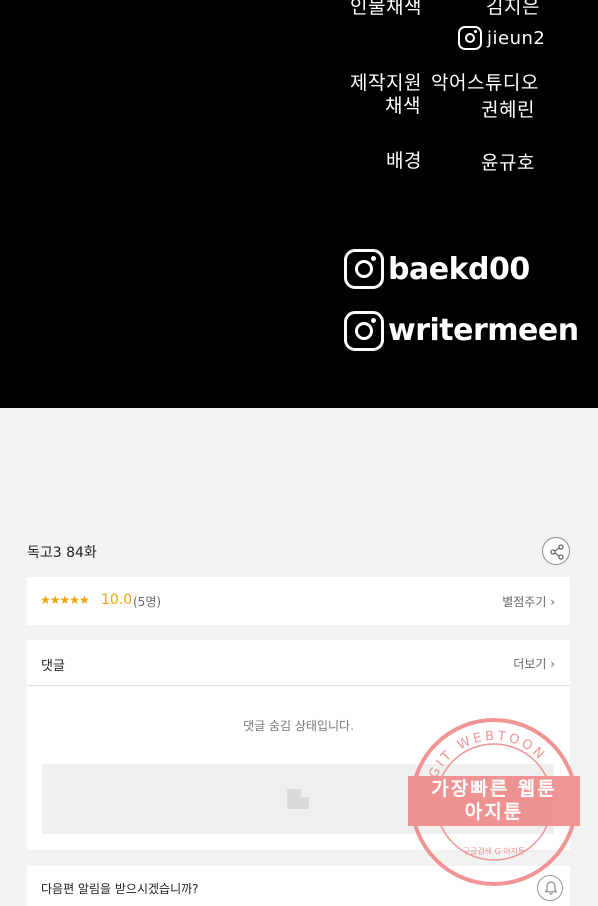 The image size is (598, 906). I want to click on image-placeholder-icon, so click(298, 799).